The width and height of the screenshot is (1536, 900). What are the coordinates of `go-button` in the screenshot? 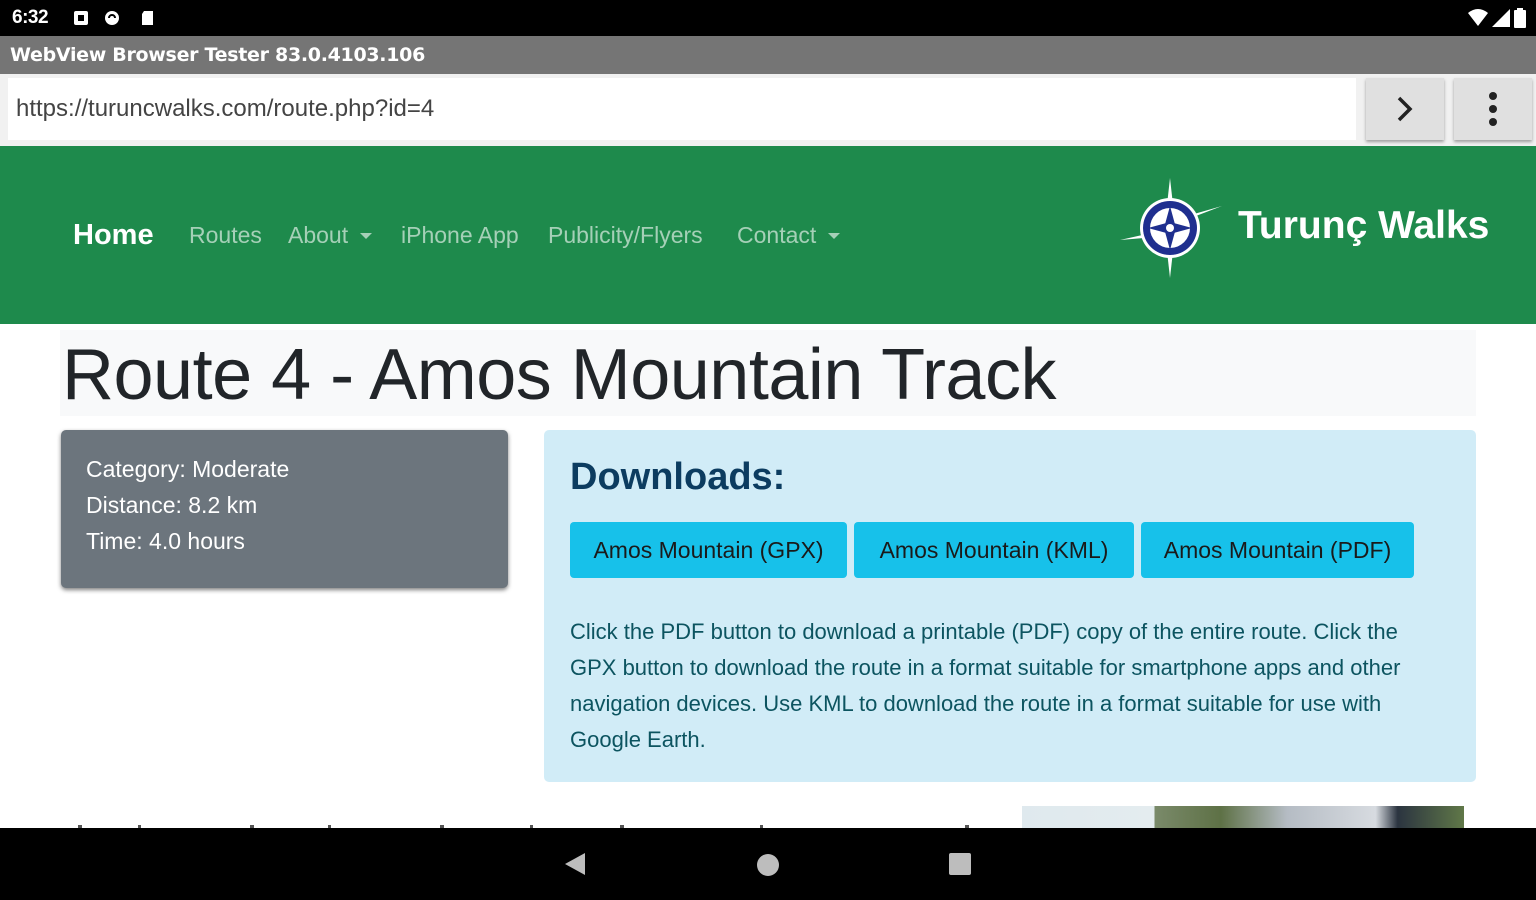 It's located at (1405, 109).